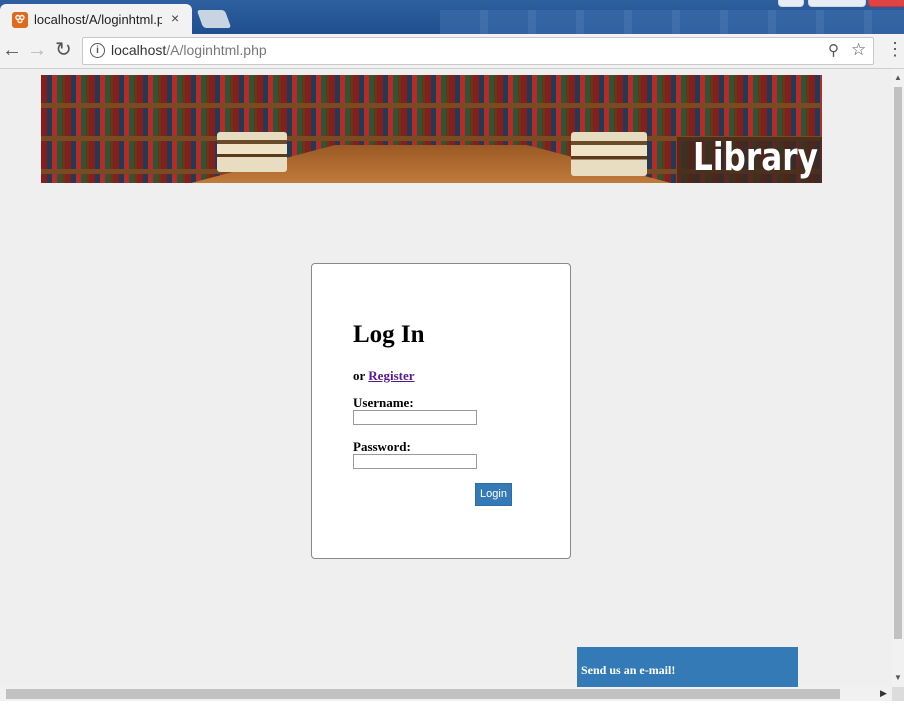 This screenshot has width=904, height=706. Describe the element at coordinates (389, 334) in the screenshot. I see `login-title: Log In` at that location.